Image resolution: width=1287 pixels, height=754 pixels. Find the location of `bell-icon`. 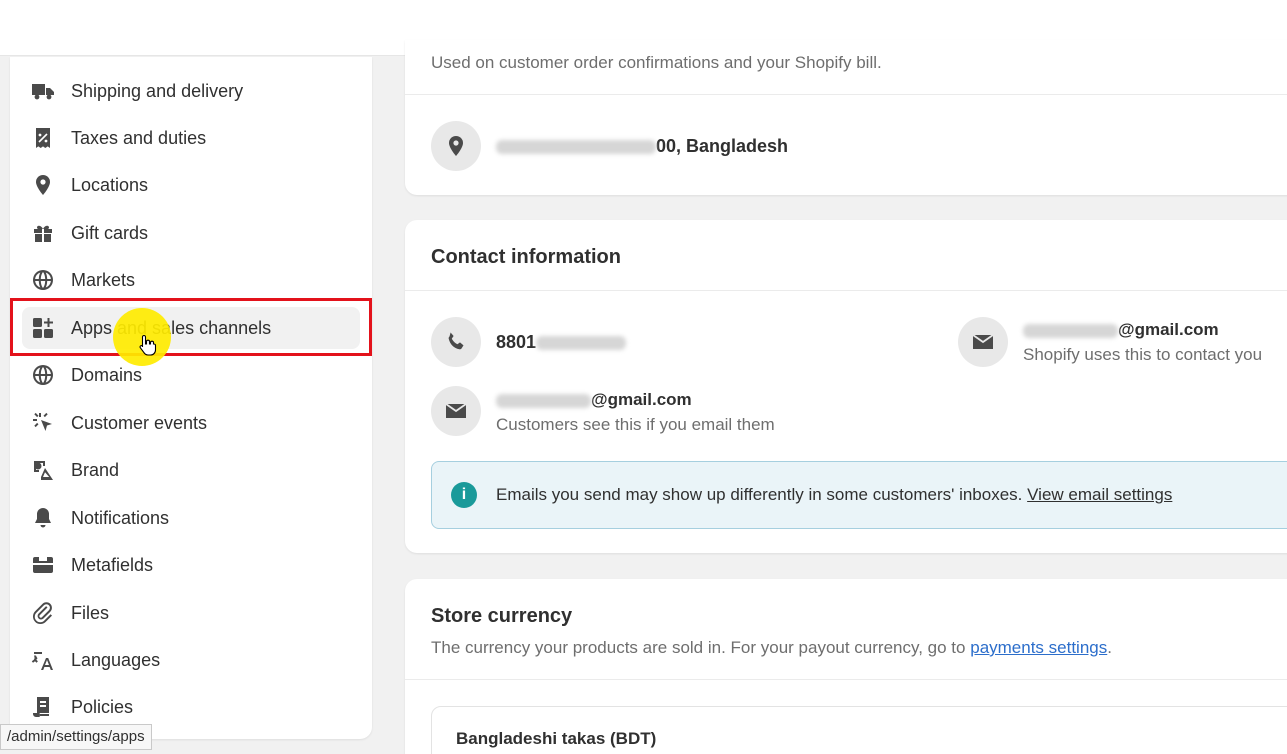

bell-icon is located at coordinates (43, 518).